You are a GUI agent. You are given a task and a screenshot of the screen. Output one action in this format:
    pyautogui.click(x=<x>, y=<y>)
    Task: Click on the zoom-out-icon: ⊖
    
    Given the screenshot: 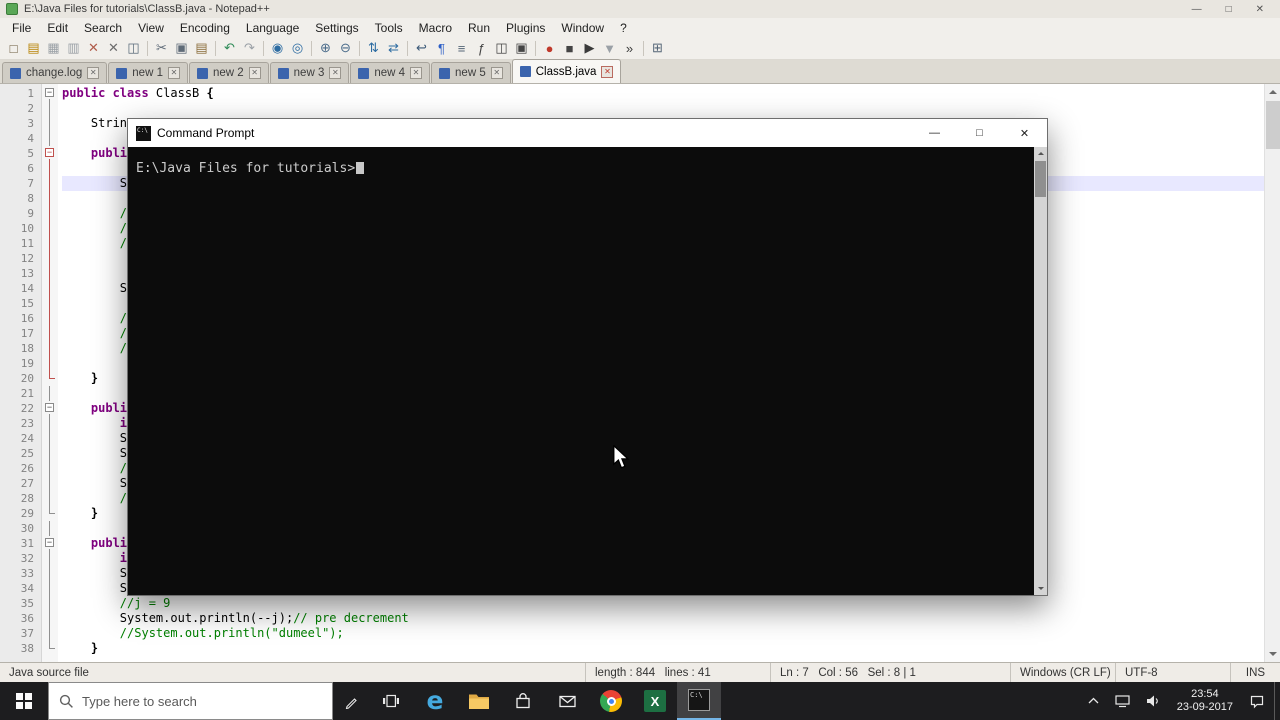 What is the action you would take?
    pyautogui.click(x=345, y=48)
    